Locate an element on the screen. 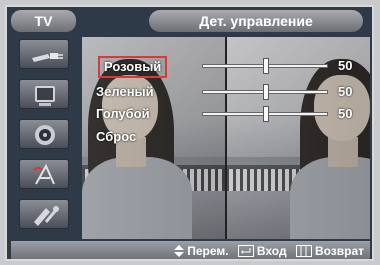  sidebar-item-sound is located at coordinates (44, 134).